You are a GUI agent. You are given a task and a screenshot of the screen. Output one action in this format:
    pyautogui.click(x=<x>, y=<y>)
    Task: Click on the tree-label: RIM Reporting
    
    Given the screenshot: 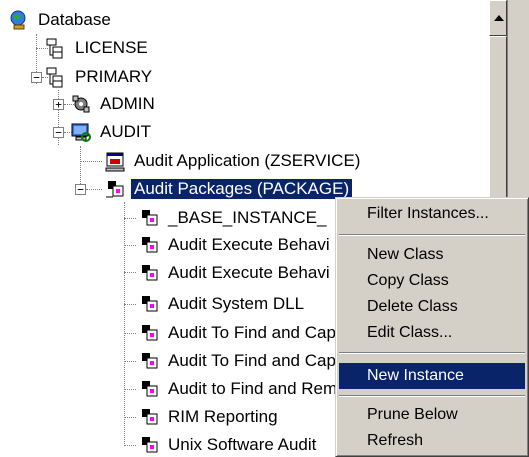 What is the action you would take?
    pyautogui.click(x=223, y=416)
    